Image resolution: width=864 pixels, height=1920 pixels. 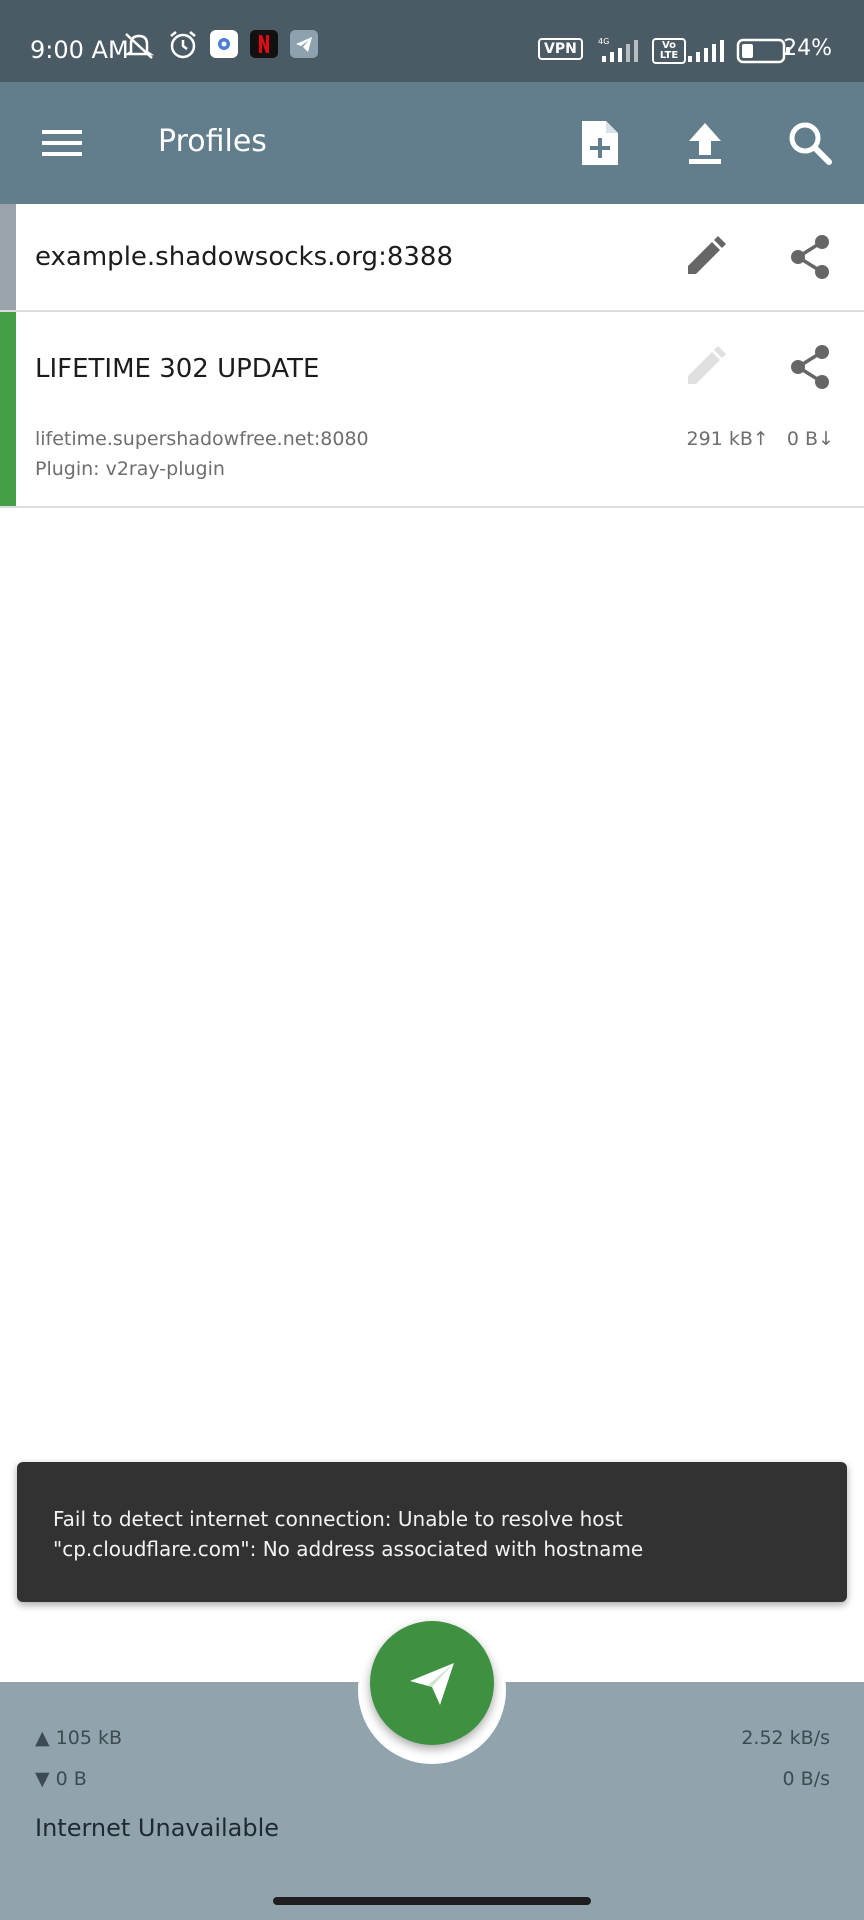 What do you see at coordinates (177, 369) in the screenshot?
I see `profile-title: LIFETIME 302 UPDATE` at bounding box center [177, 369].